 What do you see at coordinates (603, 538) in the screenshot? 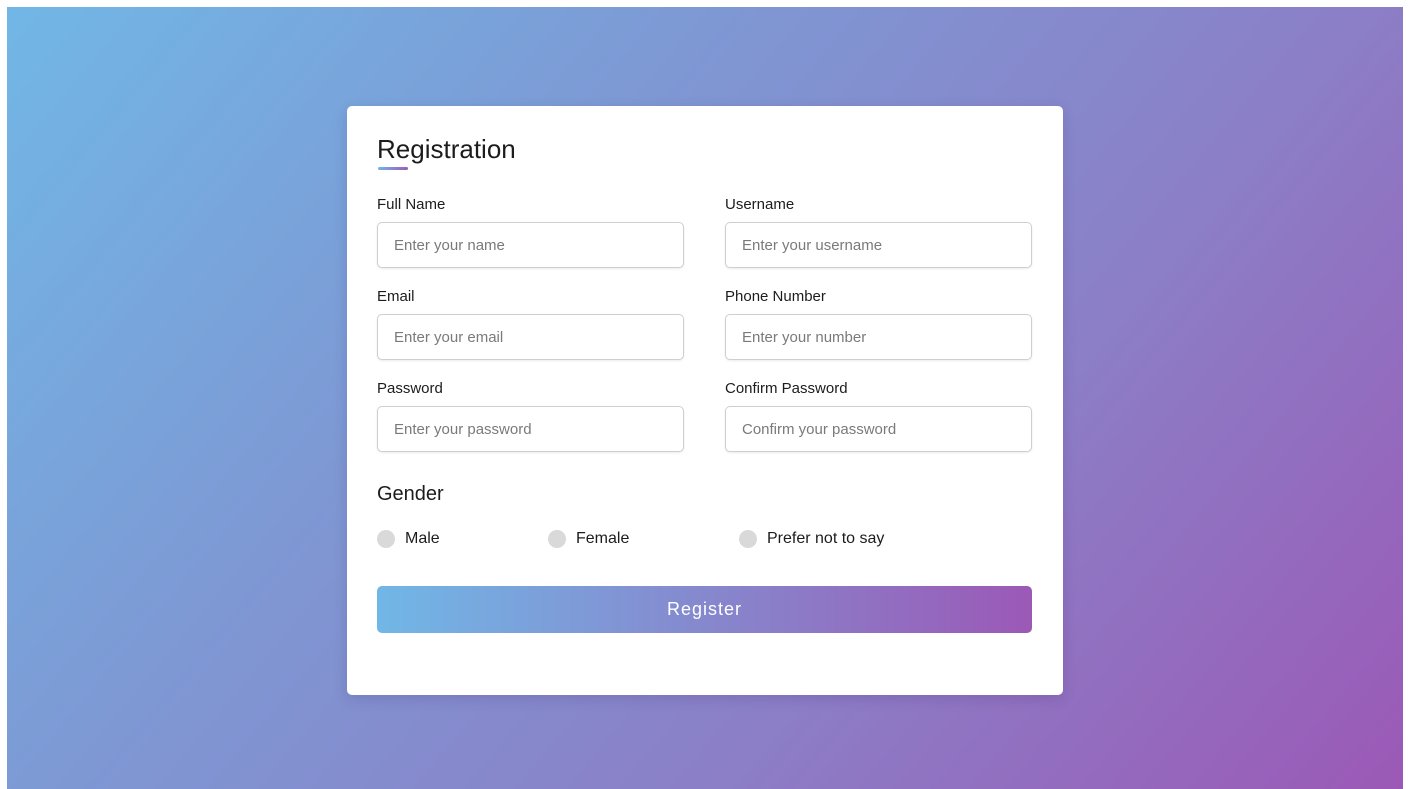
I see `gender-option-label: Female` at bounding box center [603, 538].